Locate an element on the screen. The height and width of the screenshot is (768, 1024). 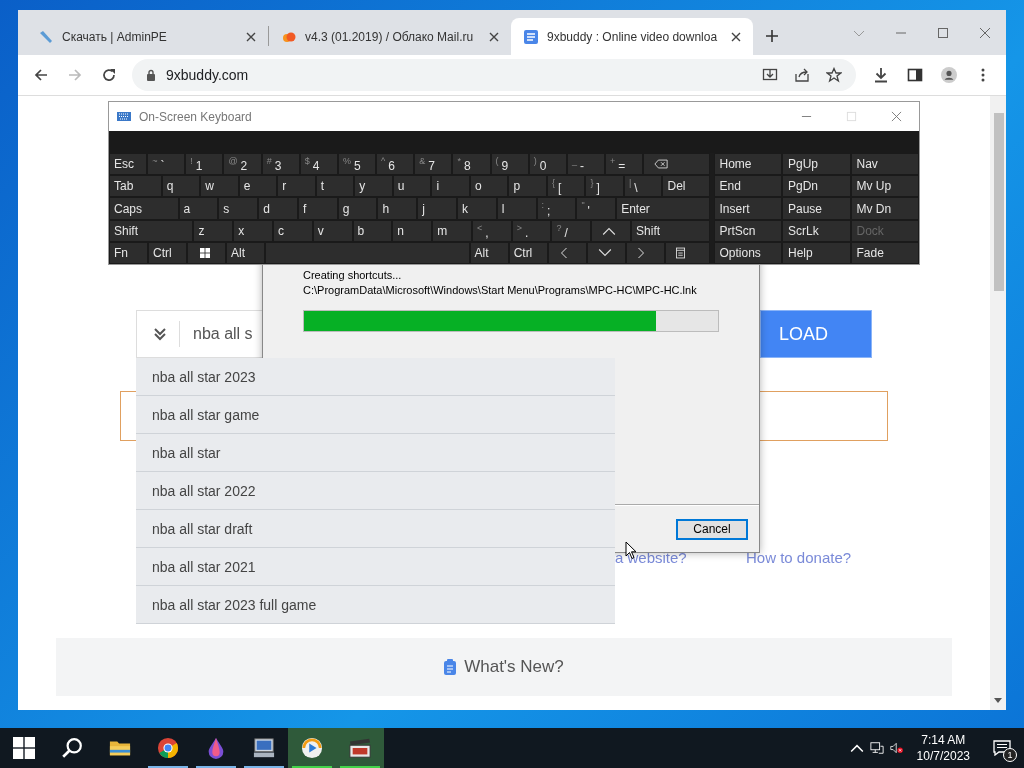
key: Pause is located at coordinates (816, 208).